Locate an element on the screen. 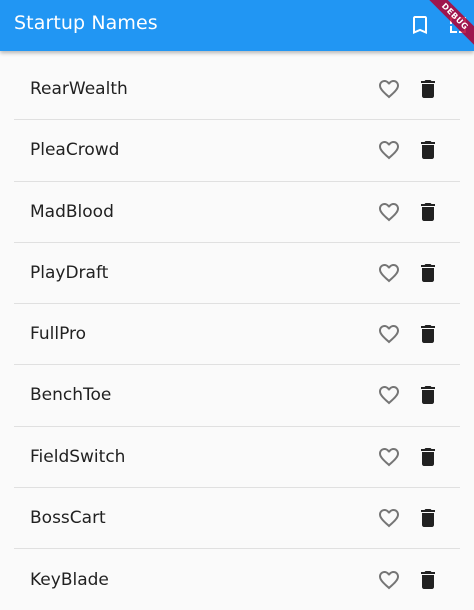 This screenshot has width=474, height=610. list-item: FieldSwitch is located at coordinates (237, 457).